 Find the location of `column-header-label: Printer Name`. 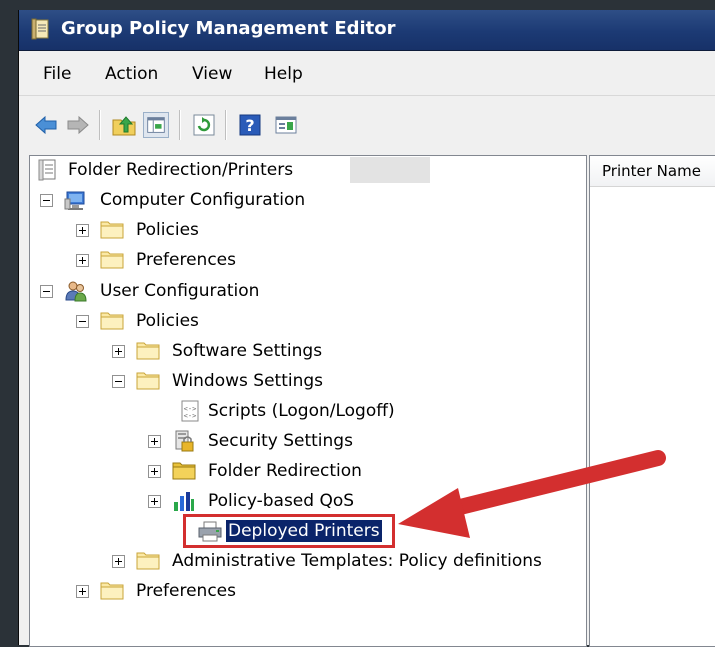

column-header-label: Printer Name is located at coordinates (651, 171).